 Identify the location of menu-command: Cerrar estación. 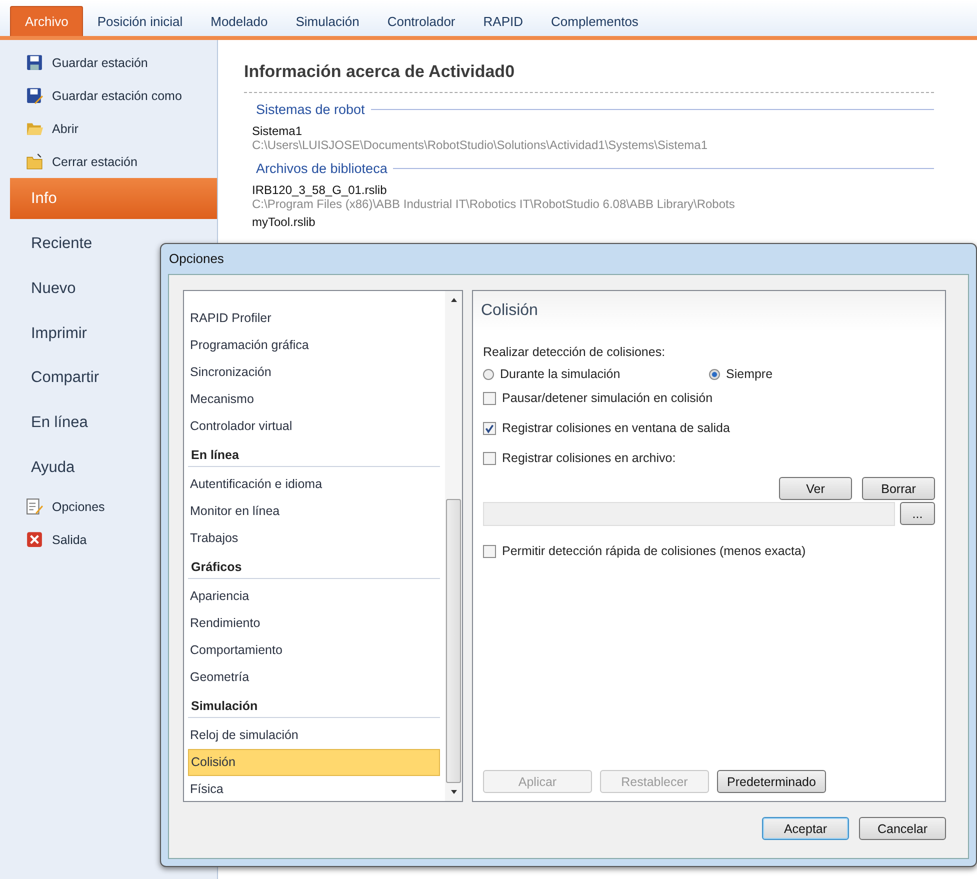
(108, 161).